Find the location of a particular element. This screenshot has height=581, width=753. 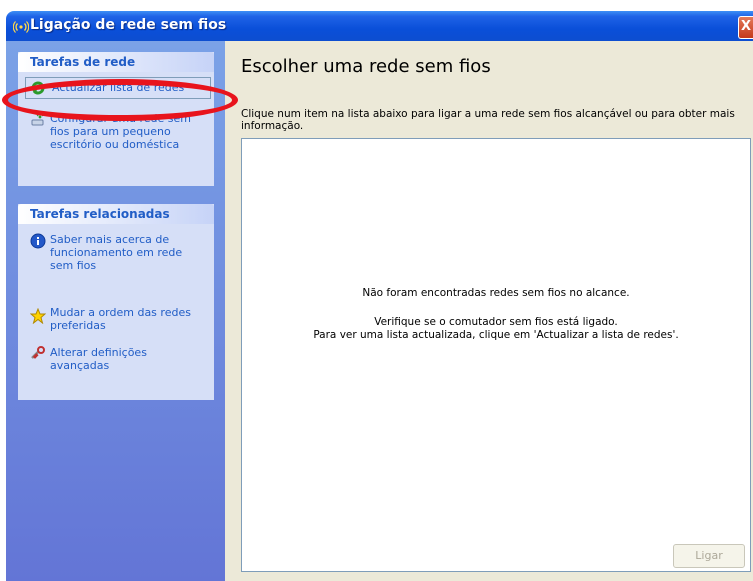

wireless-network-icon is located at coordinates (21, 27).